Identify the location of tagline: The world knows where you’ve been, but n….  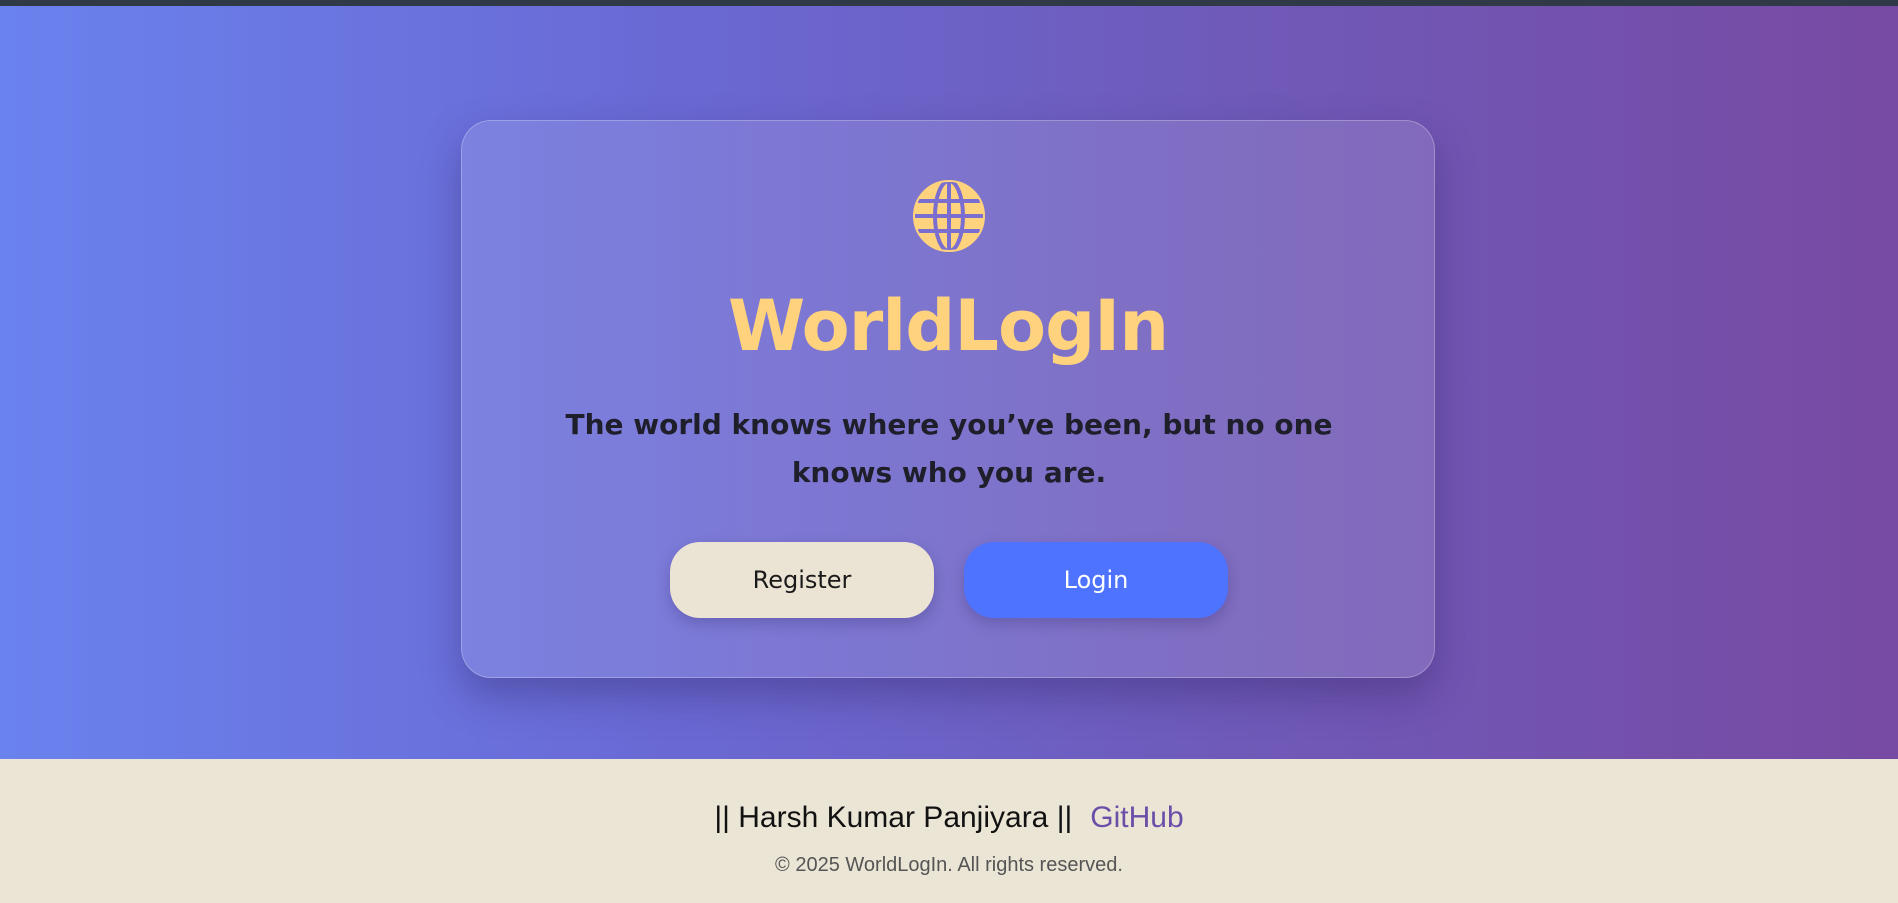
(949, 448).